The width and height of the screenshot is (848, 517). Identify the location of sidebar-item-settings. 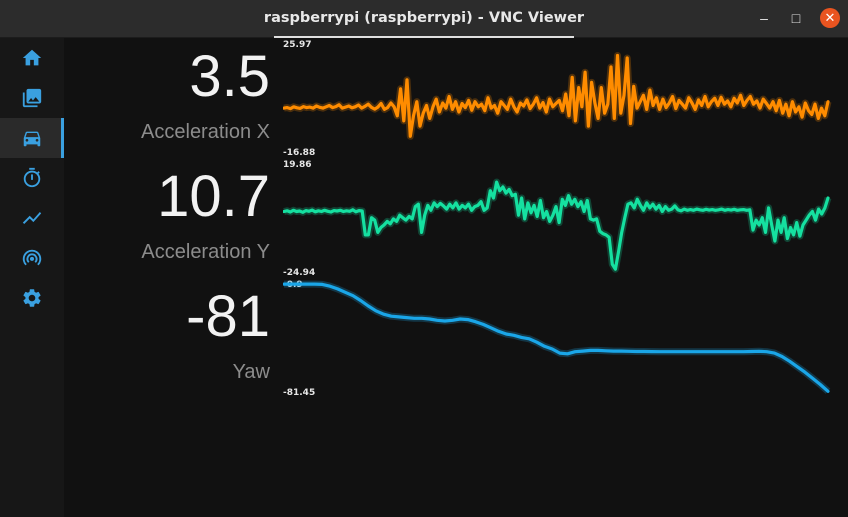
(32, 298).